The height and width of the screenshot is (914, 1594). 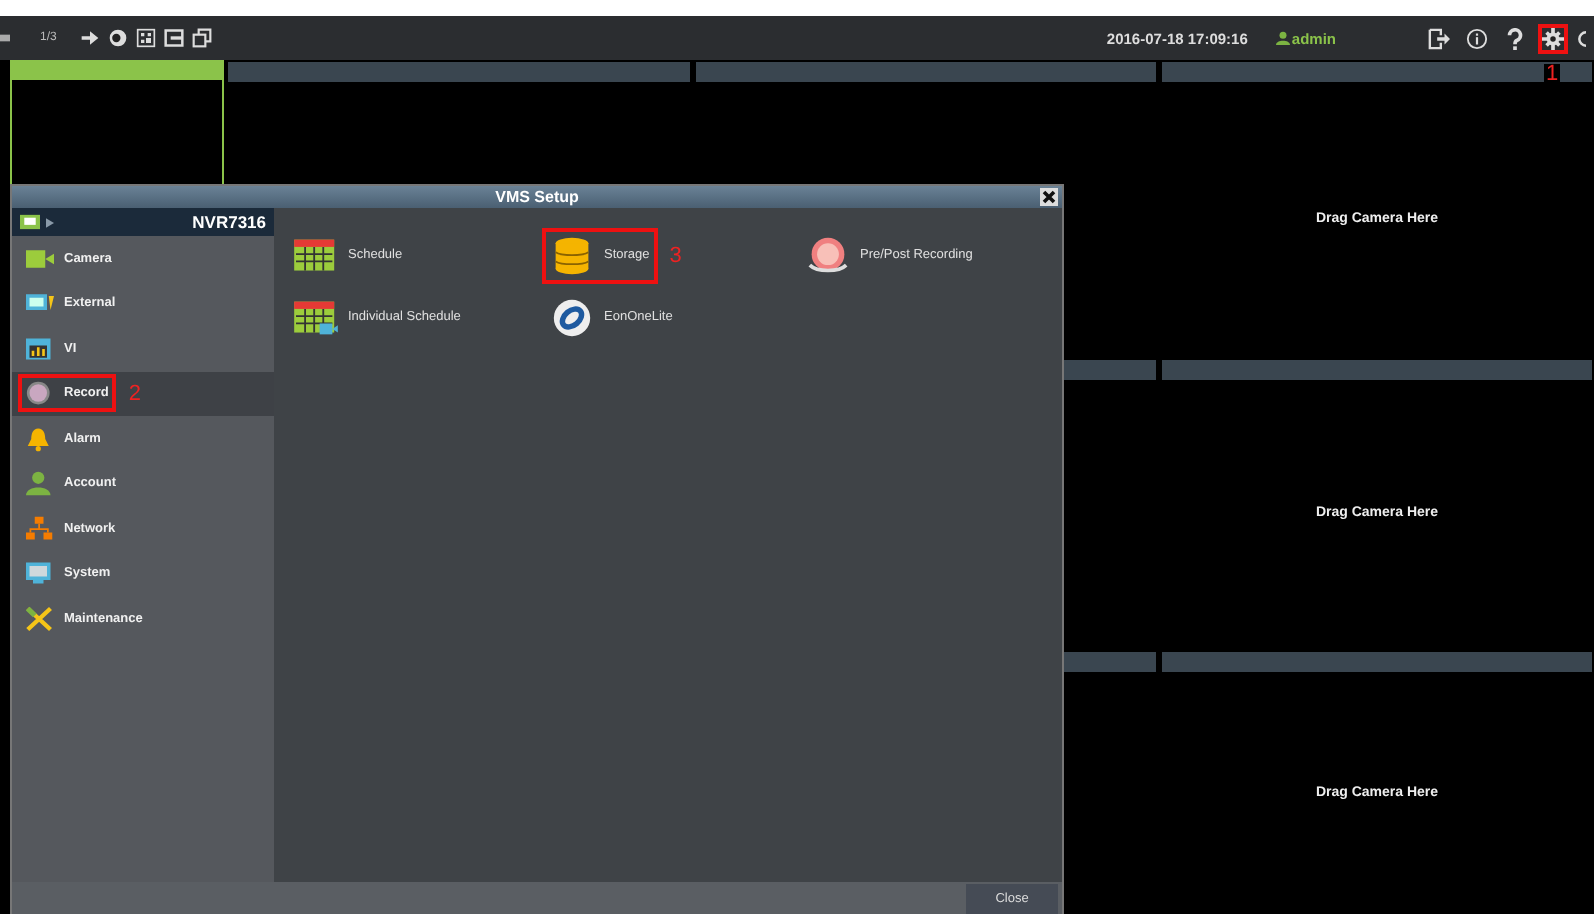 What do you see at coordinates (229, 222) in the screenshot?
I see `device-name: NVR7316` at bounding box center [229, 222].